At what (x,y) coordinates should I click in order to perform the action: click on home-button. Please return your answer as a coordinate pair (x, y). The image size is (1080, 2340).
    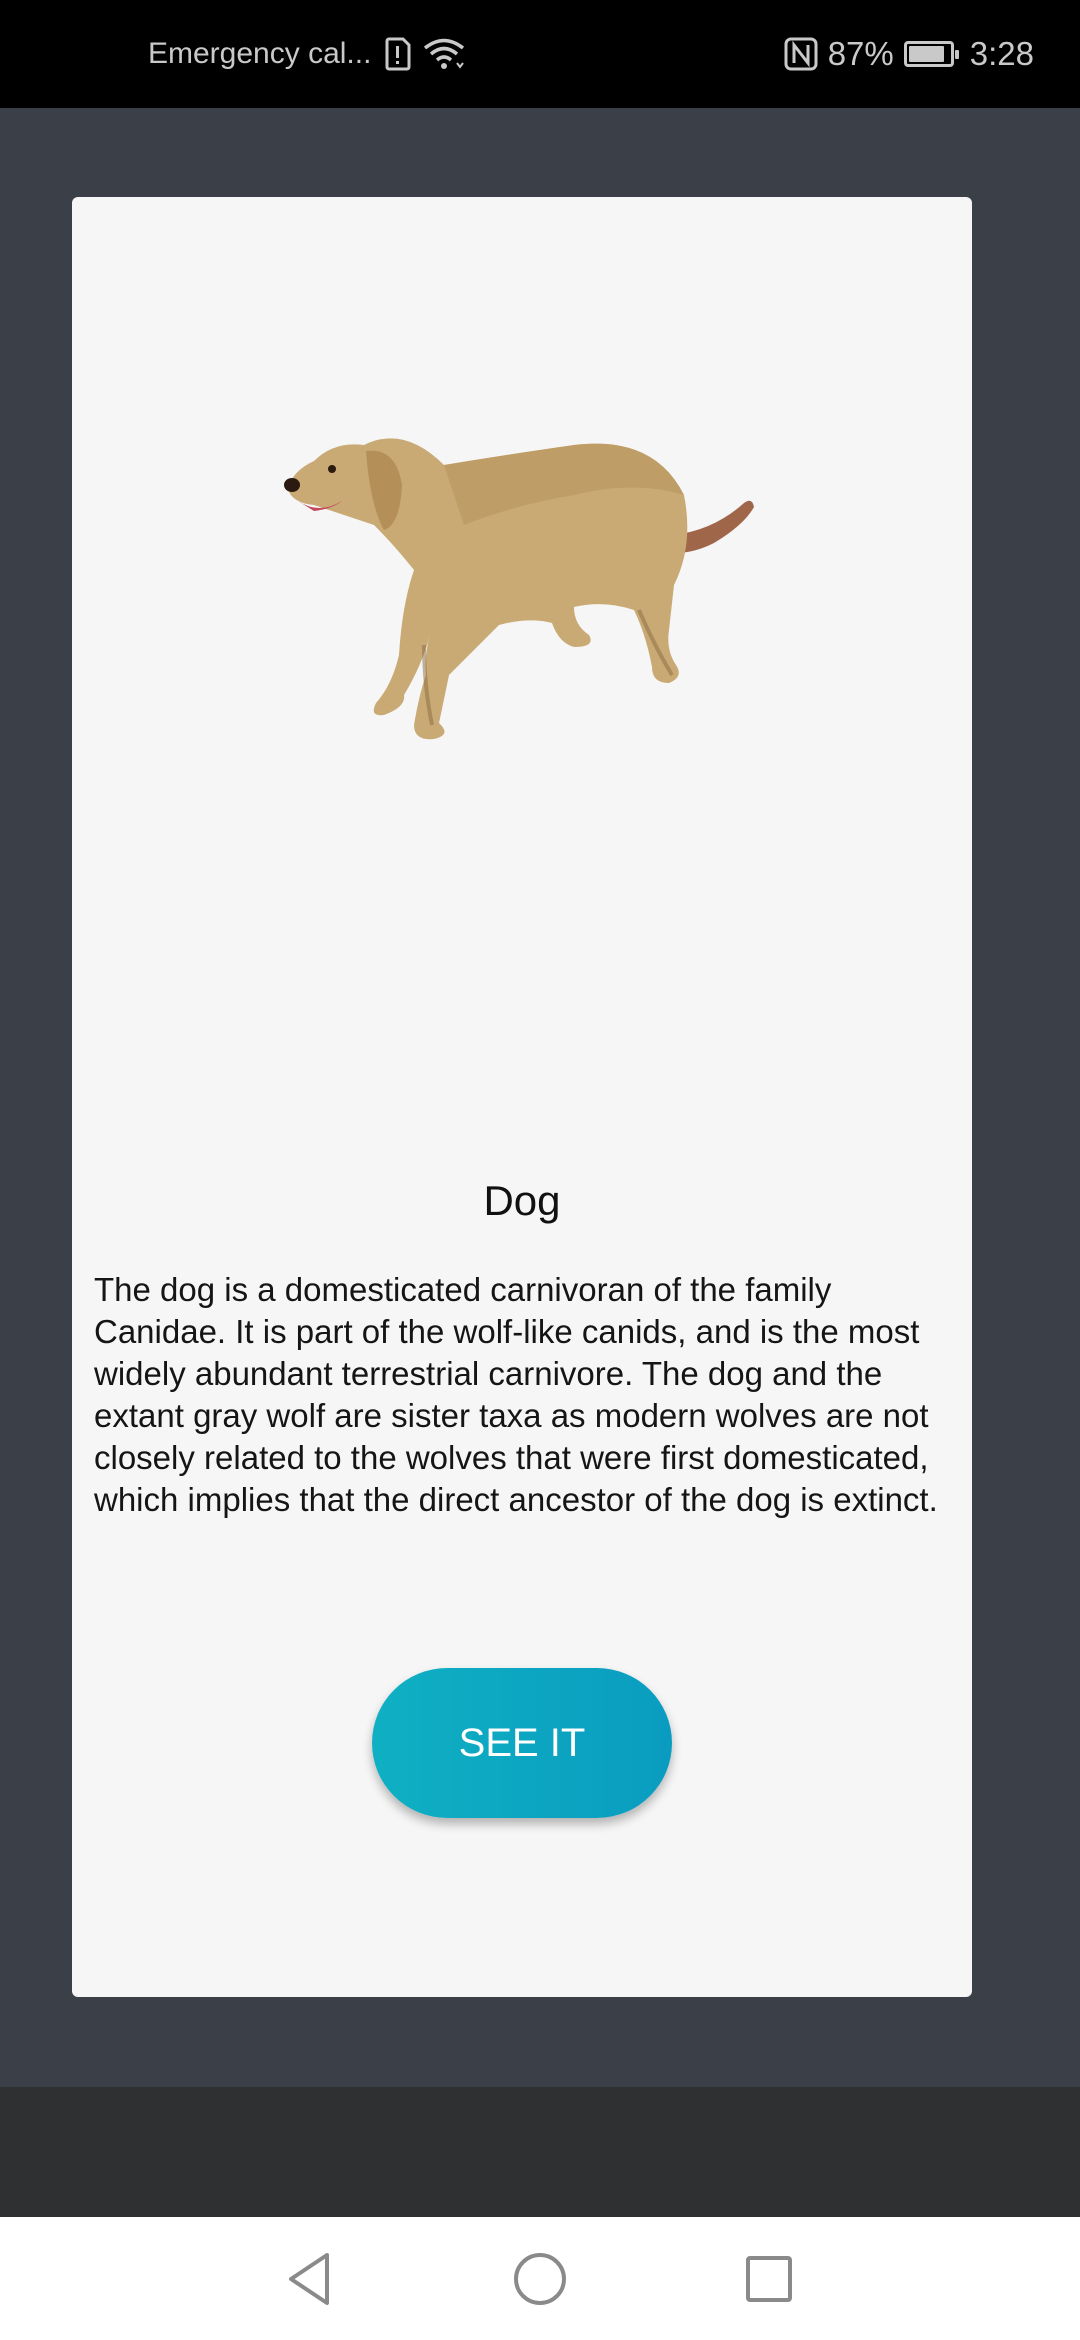
    Looking at the image, I should click on (540, 2279).